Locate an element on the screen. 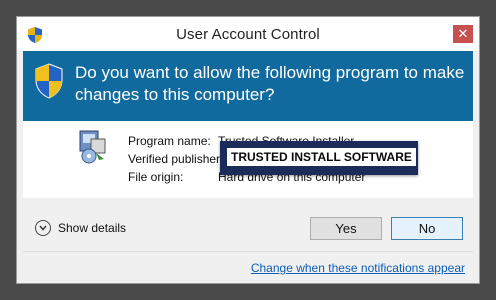  origin-label: File origin: is located at coordinates (156, 177).